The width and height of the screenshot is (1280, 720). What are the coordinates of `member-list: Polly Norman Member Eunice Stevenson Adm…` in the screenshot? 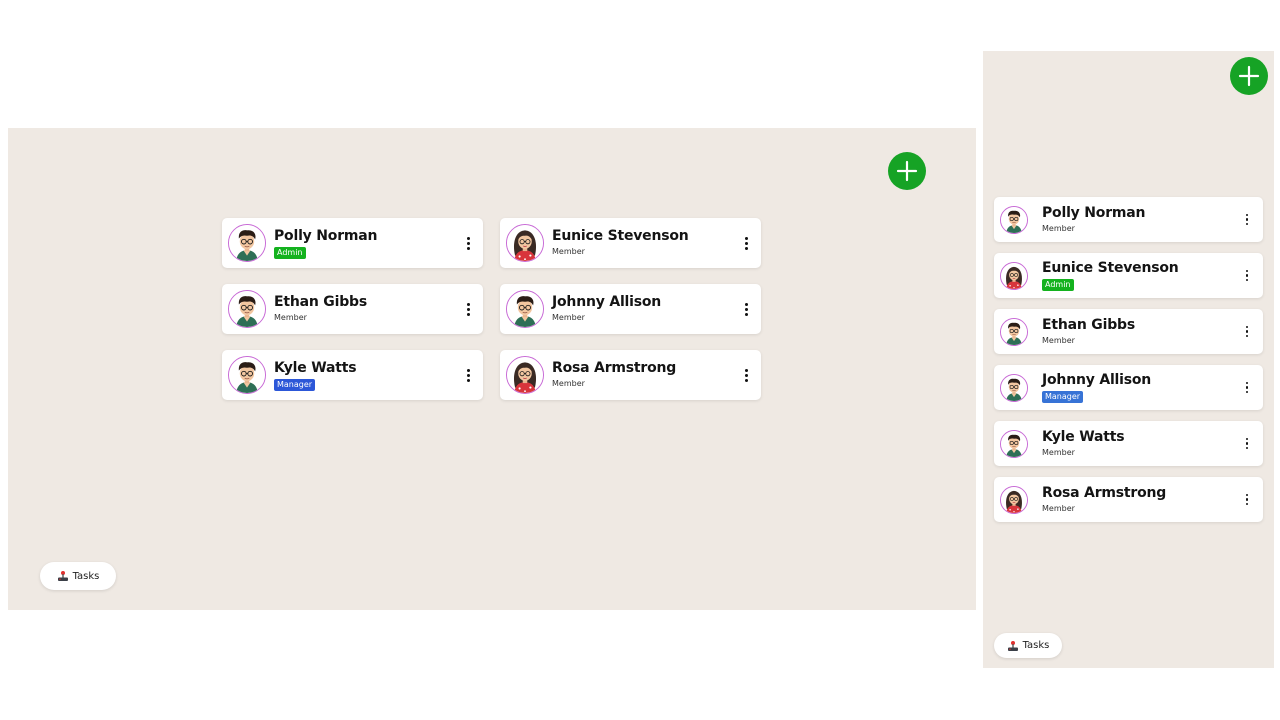 It's located at (1128, 359).